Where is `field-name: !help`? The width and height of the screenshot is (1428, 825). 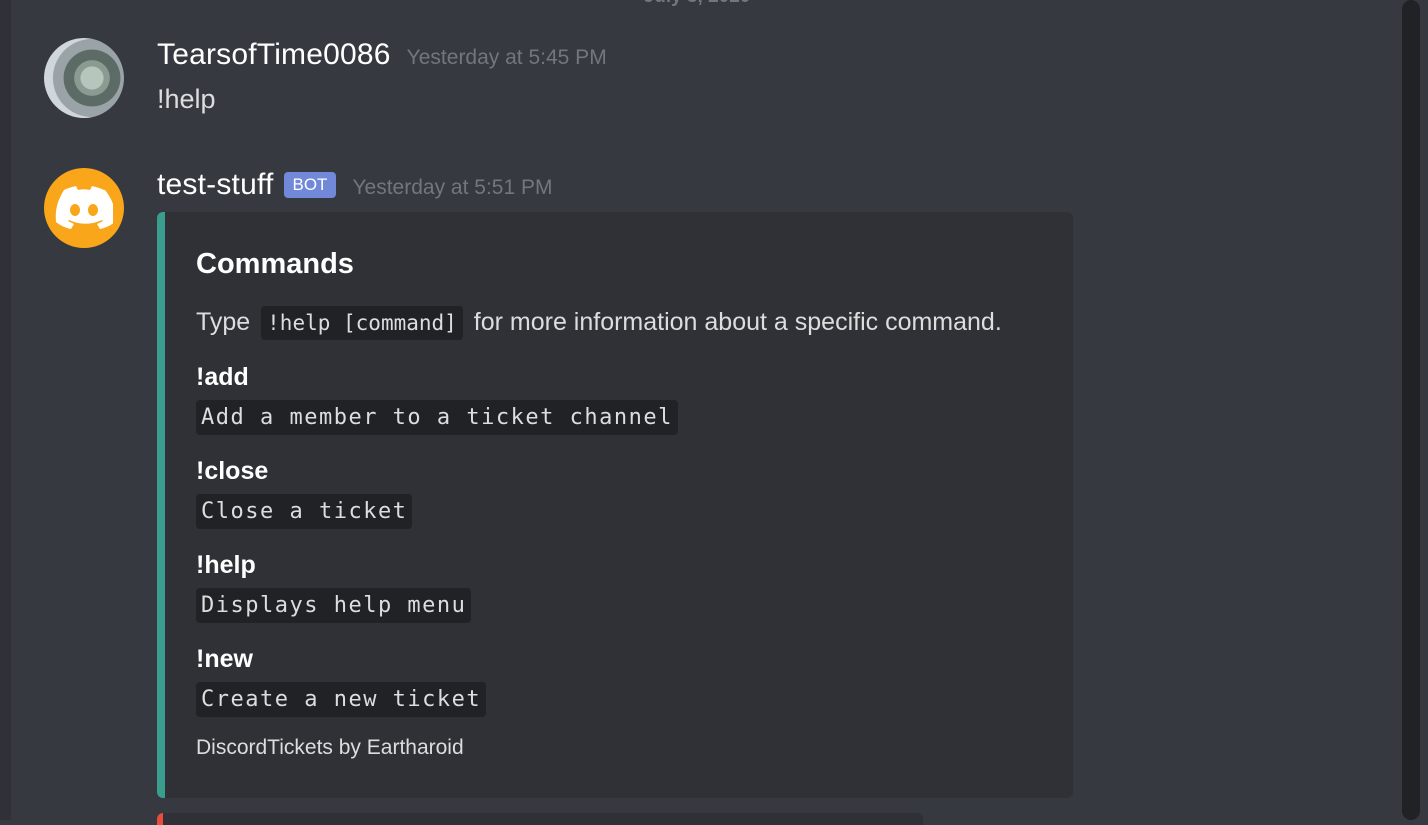
field-name: !help is located at coordinates (226, 565).